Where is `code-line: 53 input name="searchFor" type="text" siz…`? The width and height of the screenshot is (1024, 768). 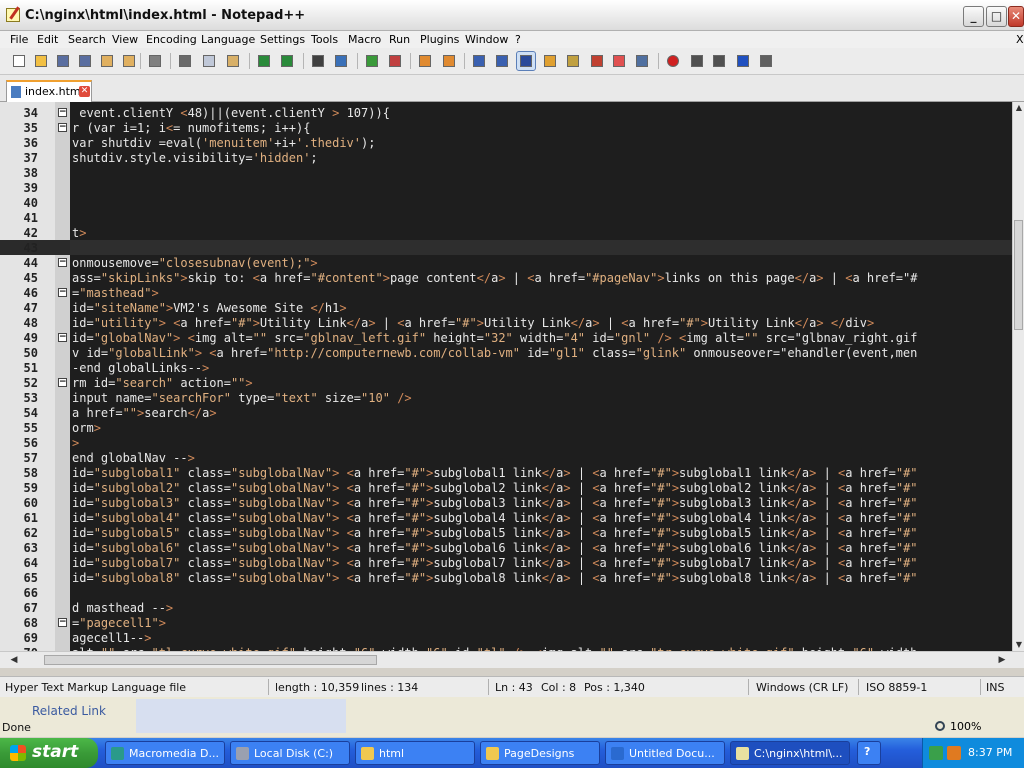 code-line: 53 input name="searchFor" type="text" siz… is located at coordinates (506, 397).